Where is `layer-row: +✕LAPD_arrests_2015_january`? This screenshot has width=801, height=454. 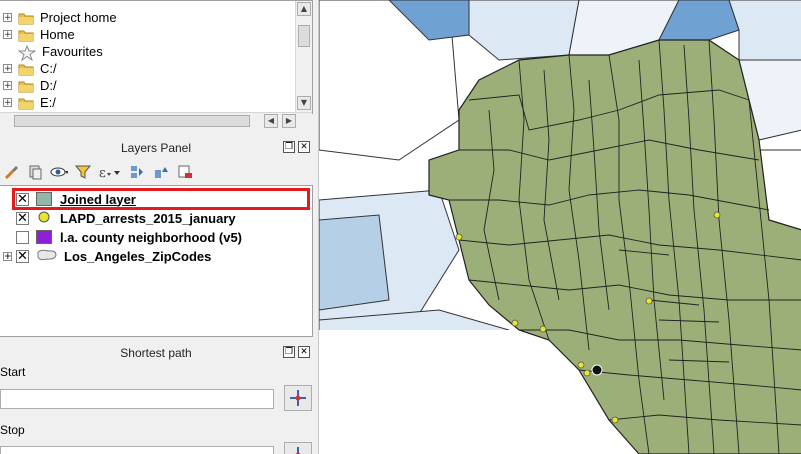 layer-row: +✕LAPD_arrests_2015_january is located at coordinates (118, 218).